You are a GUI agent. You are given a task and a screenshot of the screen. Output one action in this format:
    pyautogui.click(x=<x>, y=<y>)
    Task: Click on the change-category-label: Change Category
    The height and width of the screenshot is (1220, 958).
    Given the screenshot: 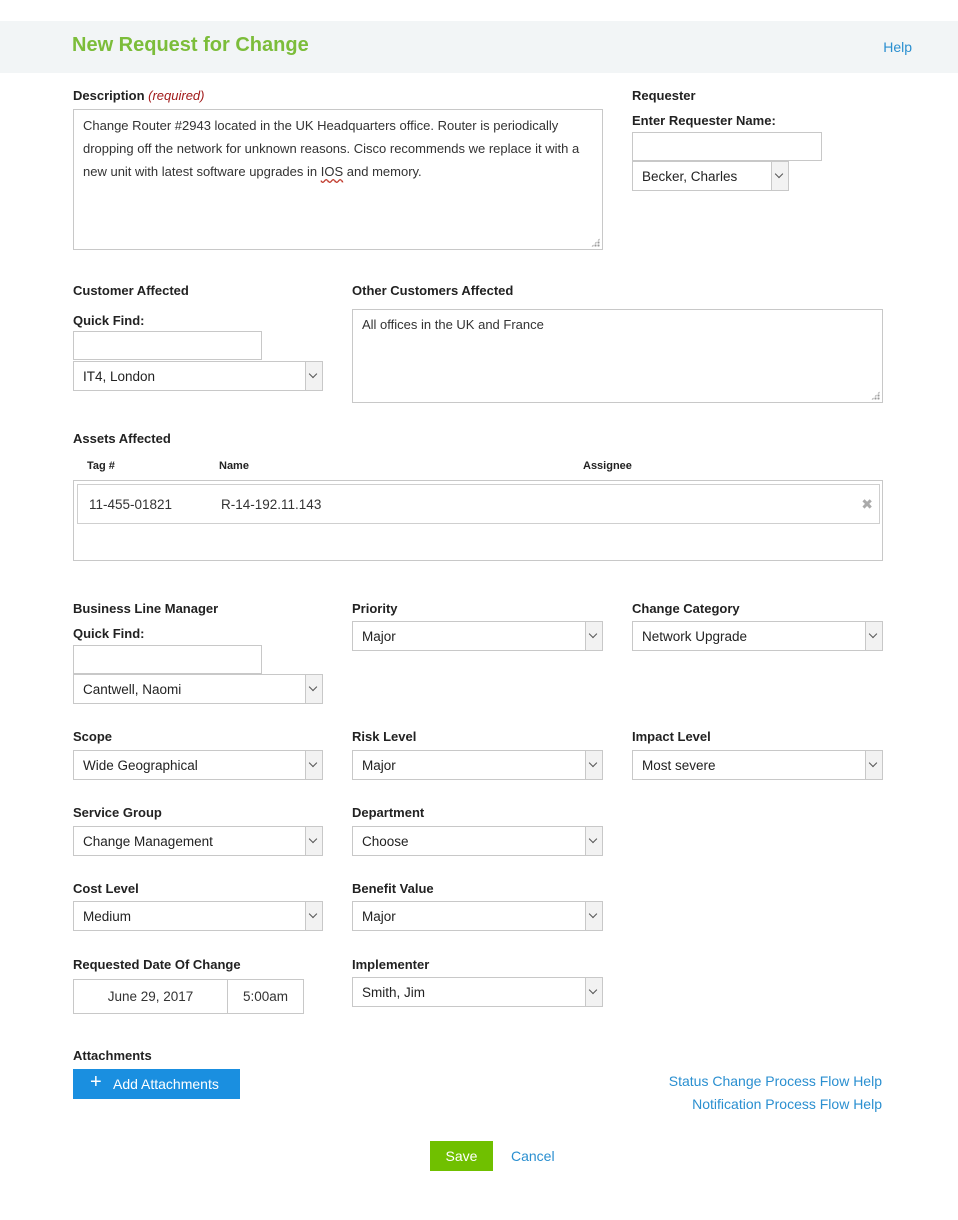 What is the action you would take?
    pyautogui.click(x=686, y=608)
    